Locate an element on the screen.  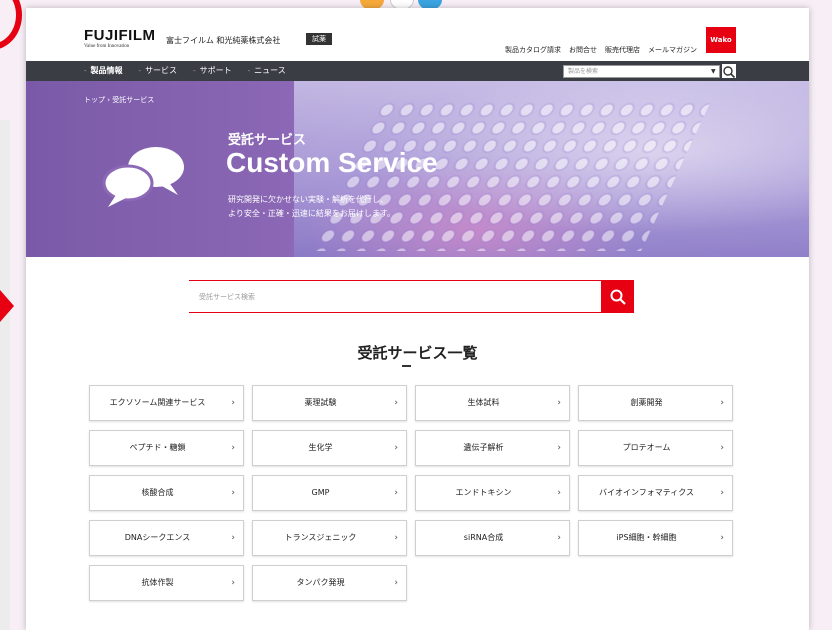
service-card-label: 薬理試験 is located at coordinates (320, 402).